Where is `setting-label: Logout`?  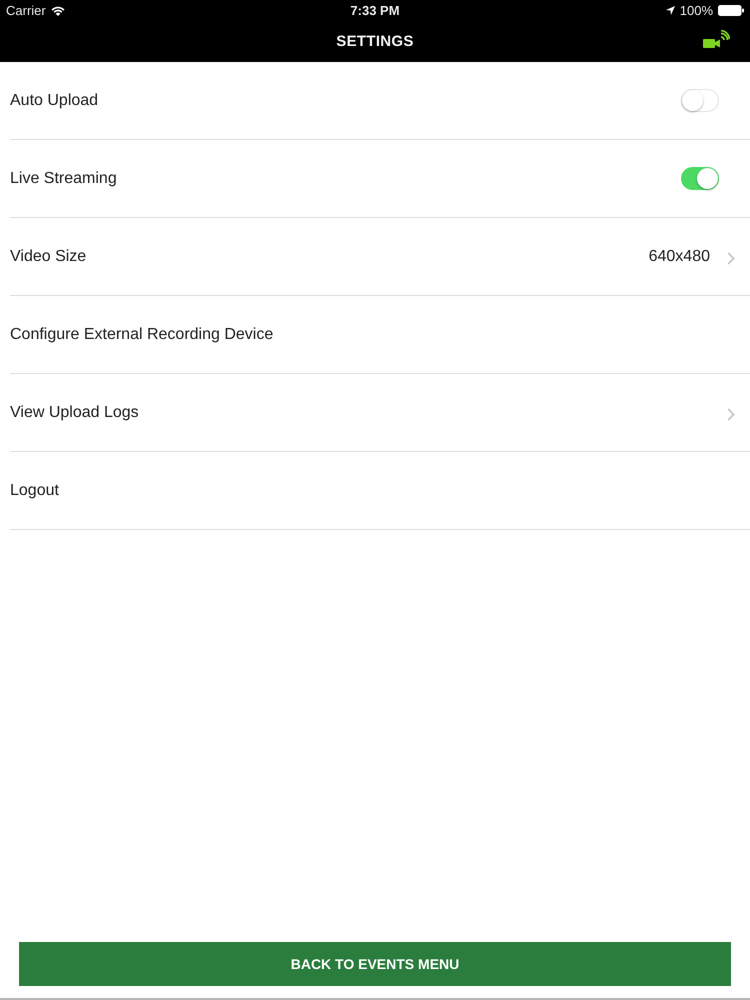 setting-label: Logout is located at coordinates (372, 491).